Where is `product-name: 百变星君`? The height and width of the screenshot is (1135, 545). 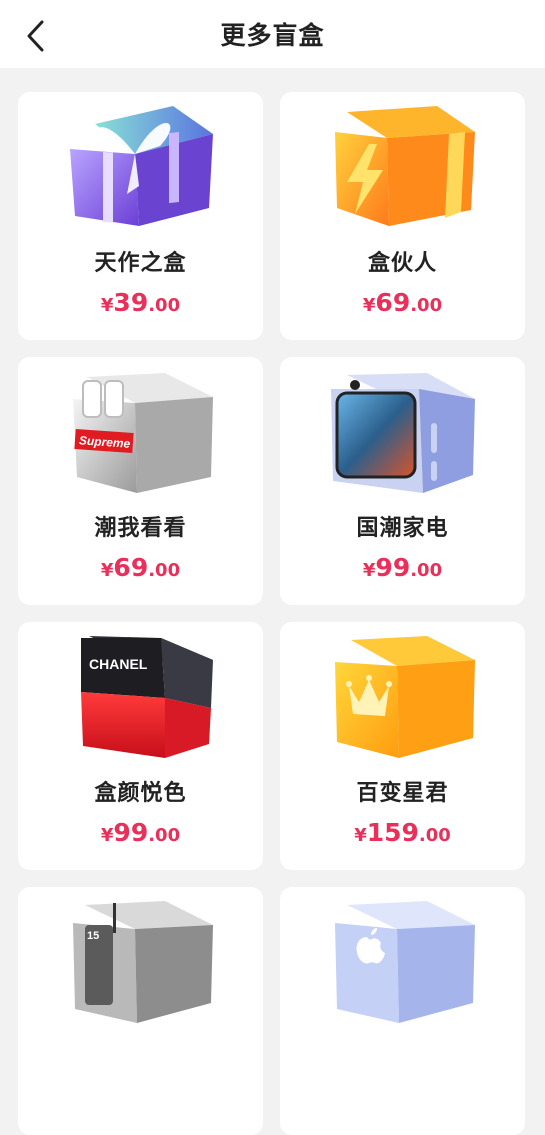
product-name: 百变星君 is located at coordinates (402, 793).